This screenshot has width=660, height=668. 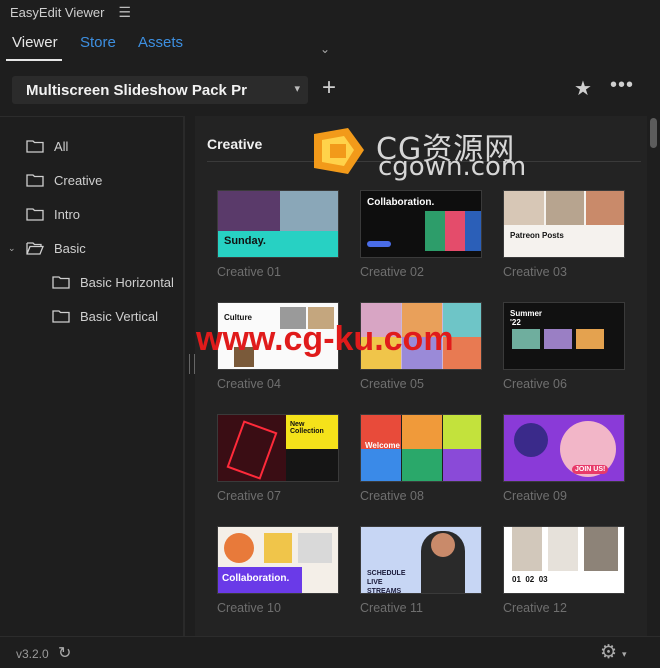 I want to click on template-card: JOIN US! Creative 09, so click(x=564, y=458).